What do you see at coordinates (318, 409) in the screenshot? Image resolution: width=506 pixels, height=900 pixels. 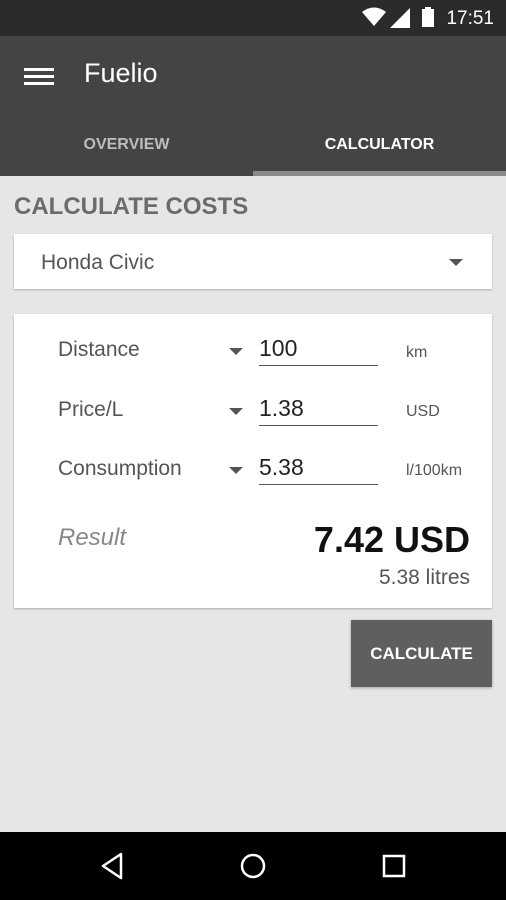 I see `price-input` at bounding box center [318, 409].